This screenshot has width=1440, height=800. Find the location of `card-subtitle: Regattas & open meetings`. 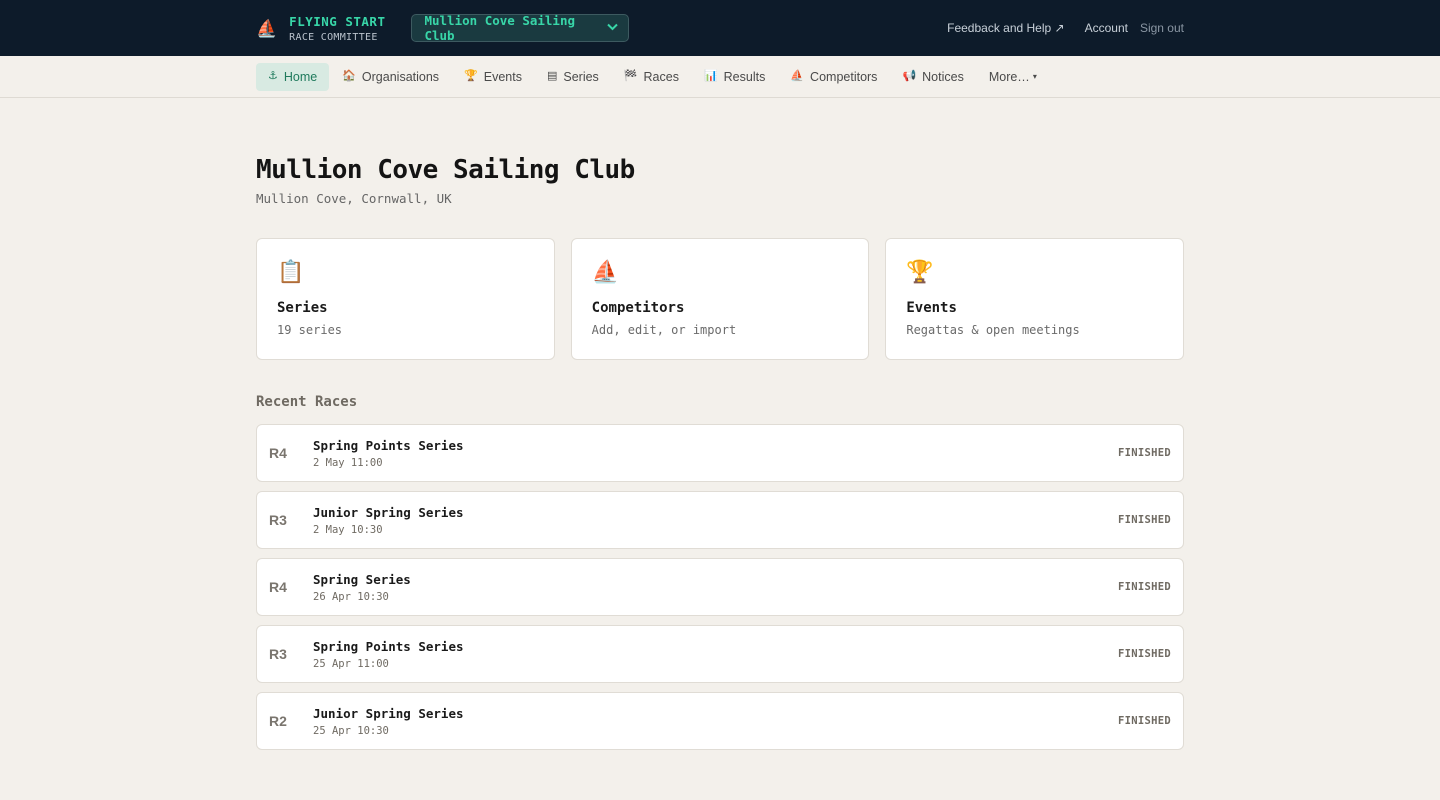

card-subtitle: Regattas & open meetings is located at coordinates (993, 330).